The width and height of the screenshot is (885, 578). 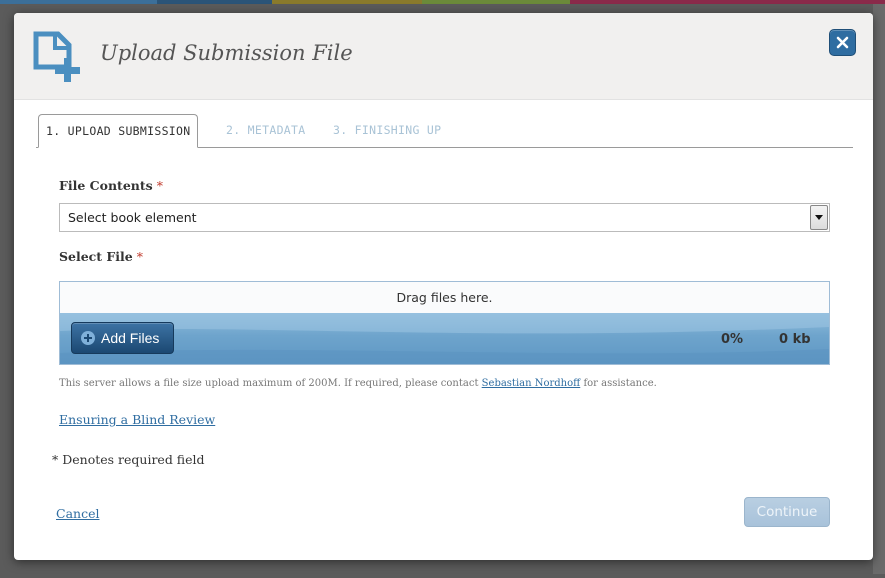 What do you see at coordinates (130, 338) in the screenshot?
I see `add-files-label: Add Files` at bounding box center [130, 338].